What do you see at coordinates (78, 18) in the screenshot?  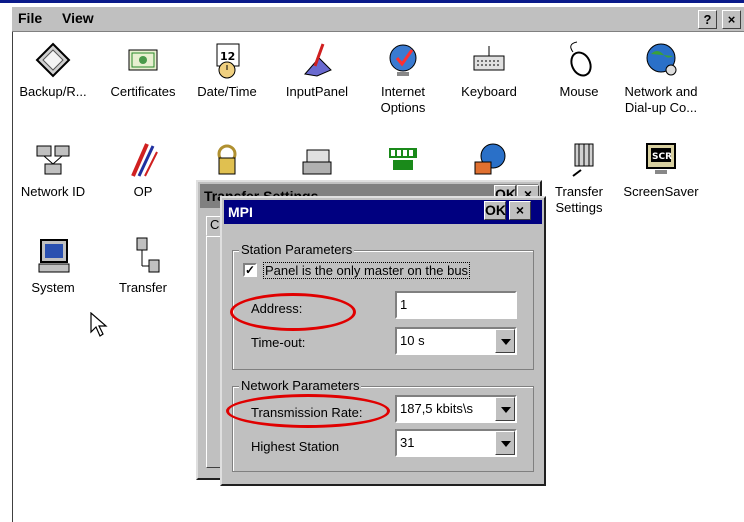 I see `menu-view: View` at bounding box center [78, 18].